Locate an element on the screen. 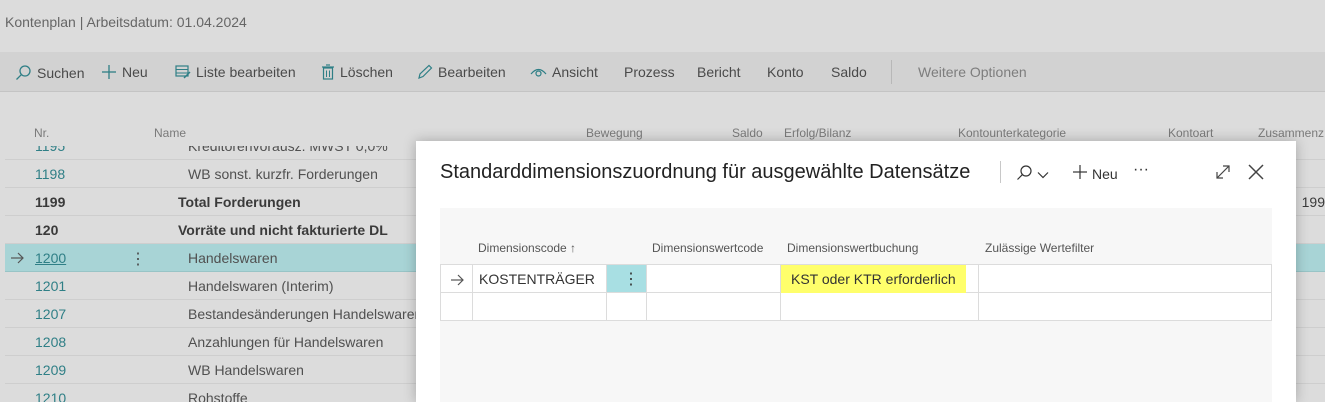  search-button: Suchen is located at coordinates (49, 72).